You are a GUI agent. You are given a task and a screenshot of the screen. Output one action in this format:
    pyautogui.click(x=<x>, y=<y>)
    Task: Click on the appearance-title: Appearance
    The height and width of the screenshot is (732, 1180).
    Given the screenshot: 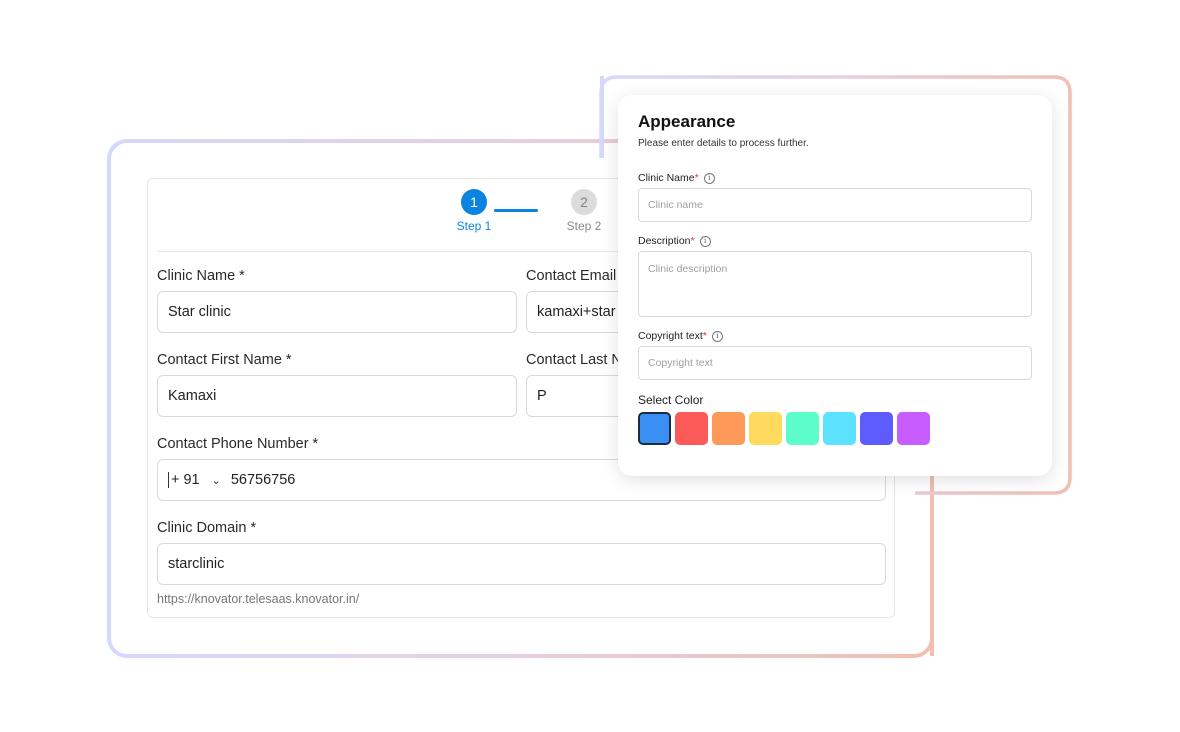 What is the action you would take?
    pyautogui.click(x=687, y=121)
    